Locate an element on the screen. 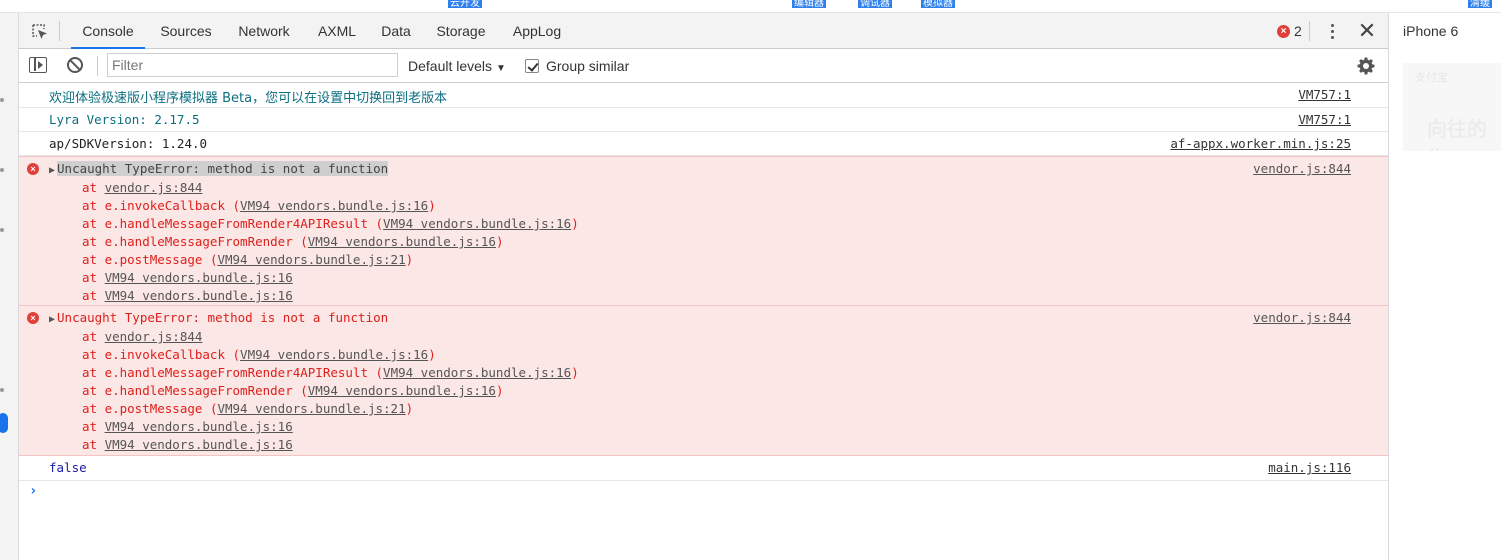 The height and width of the screenshot is (560, 1501). error-counter: × 2 is located at coordinates (1289, 31).